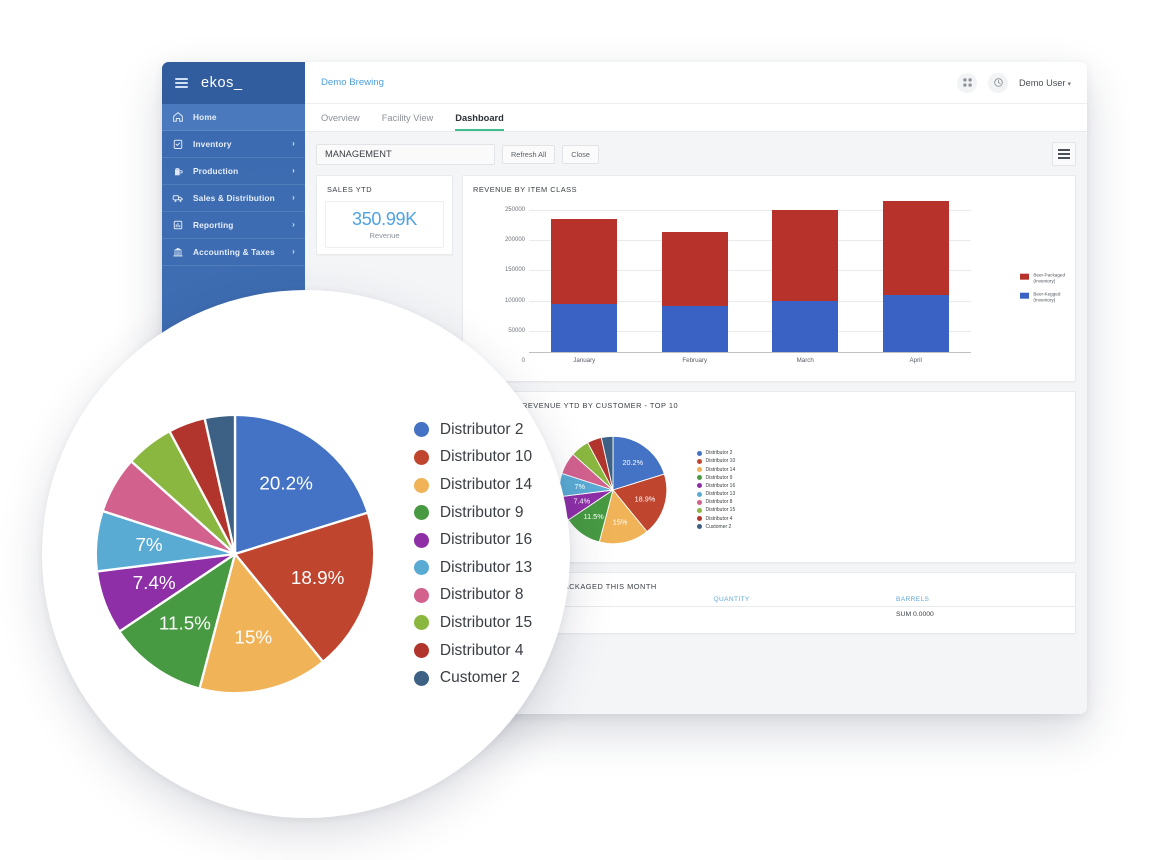 Image resolution: width=1174 pixels, height=860 pixels. What do you see at coordinates (967, 82) in the screenshot?
I see `grid-icon` at bounding box center [967, 82].